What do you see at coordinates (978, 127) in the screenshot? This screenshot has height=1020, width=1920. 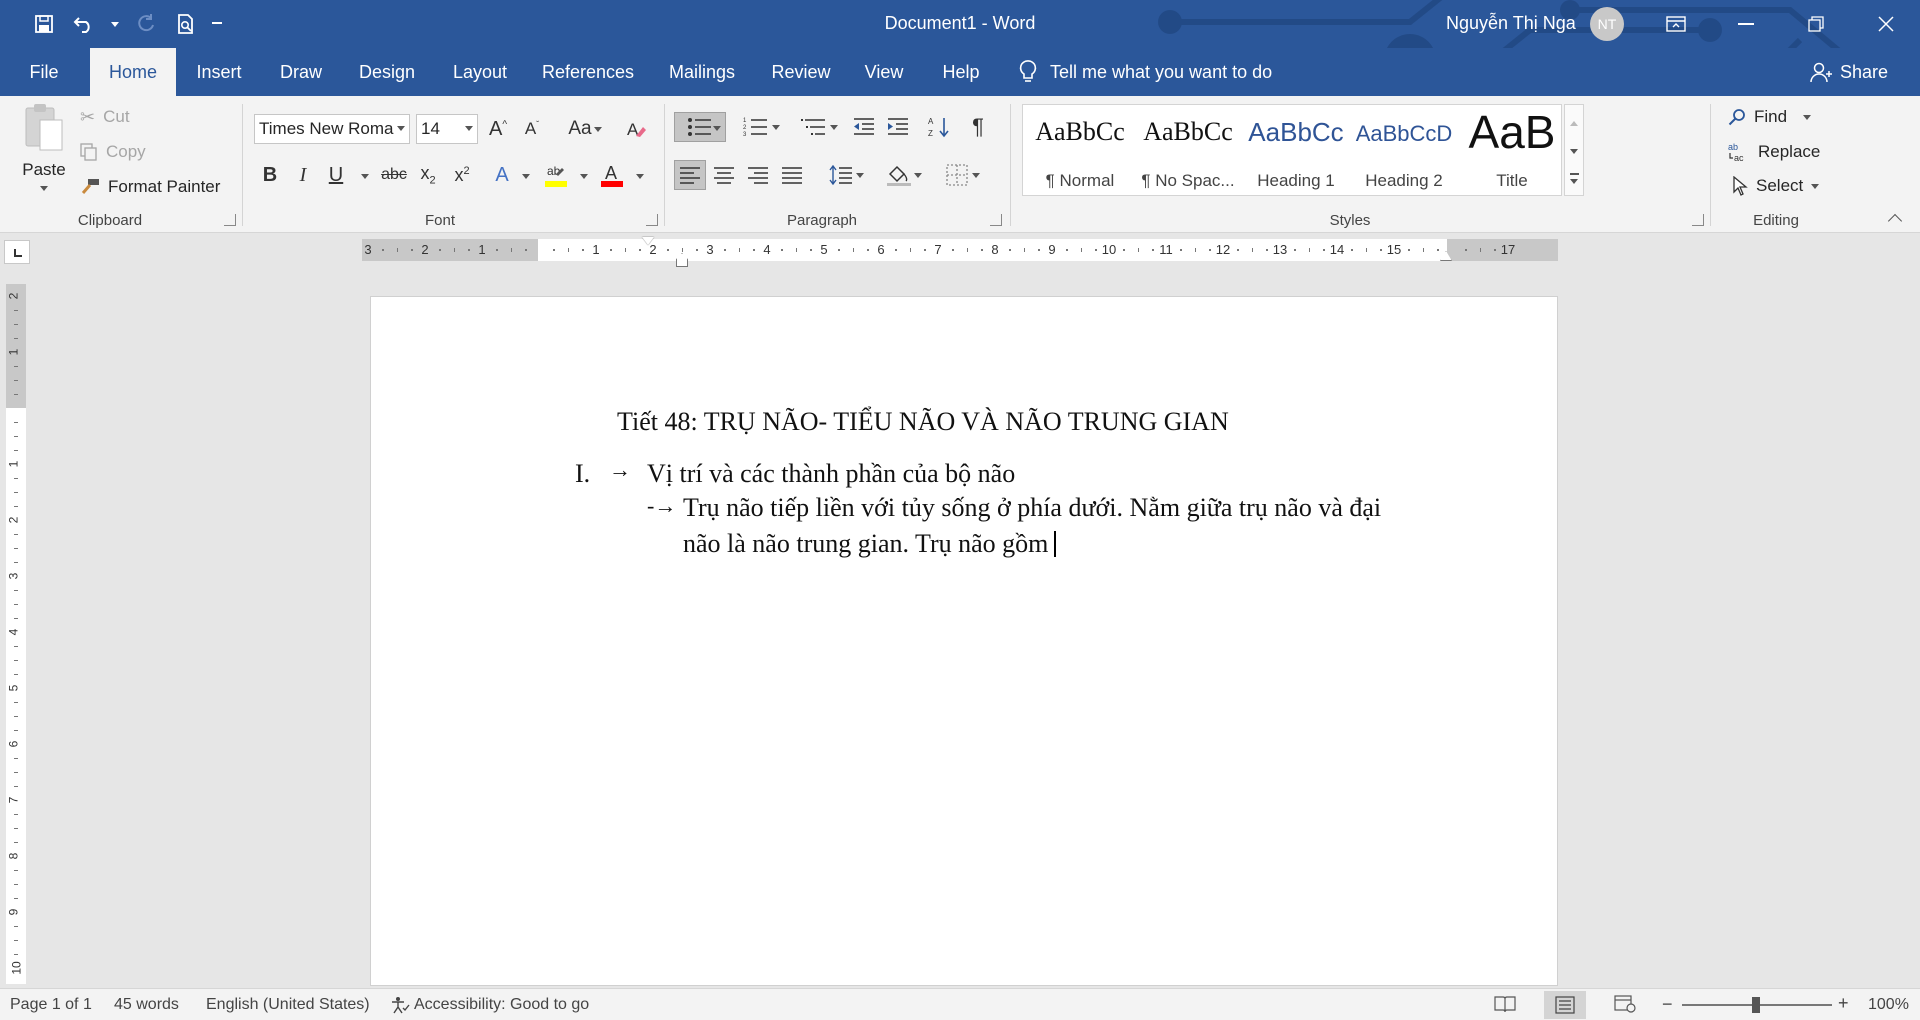 I see `show-formatting-marks-button: ¶` at bounding box center [978, 127].